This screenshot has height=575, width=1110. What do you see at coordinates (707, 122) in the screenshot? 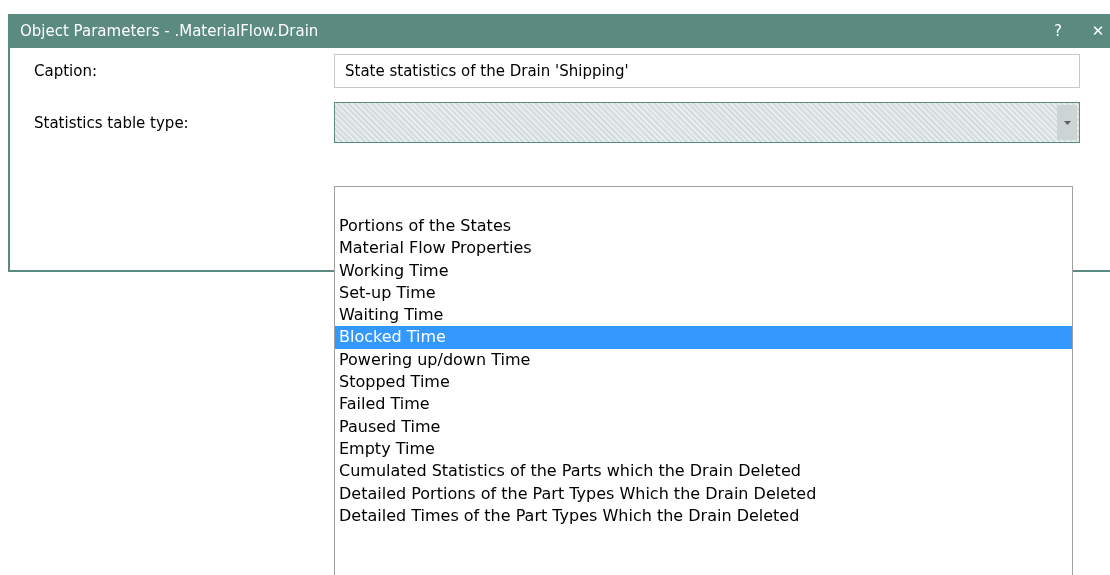
I see `combo-box` at bounding box center [707, 122].